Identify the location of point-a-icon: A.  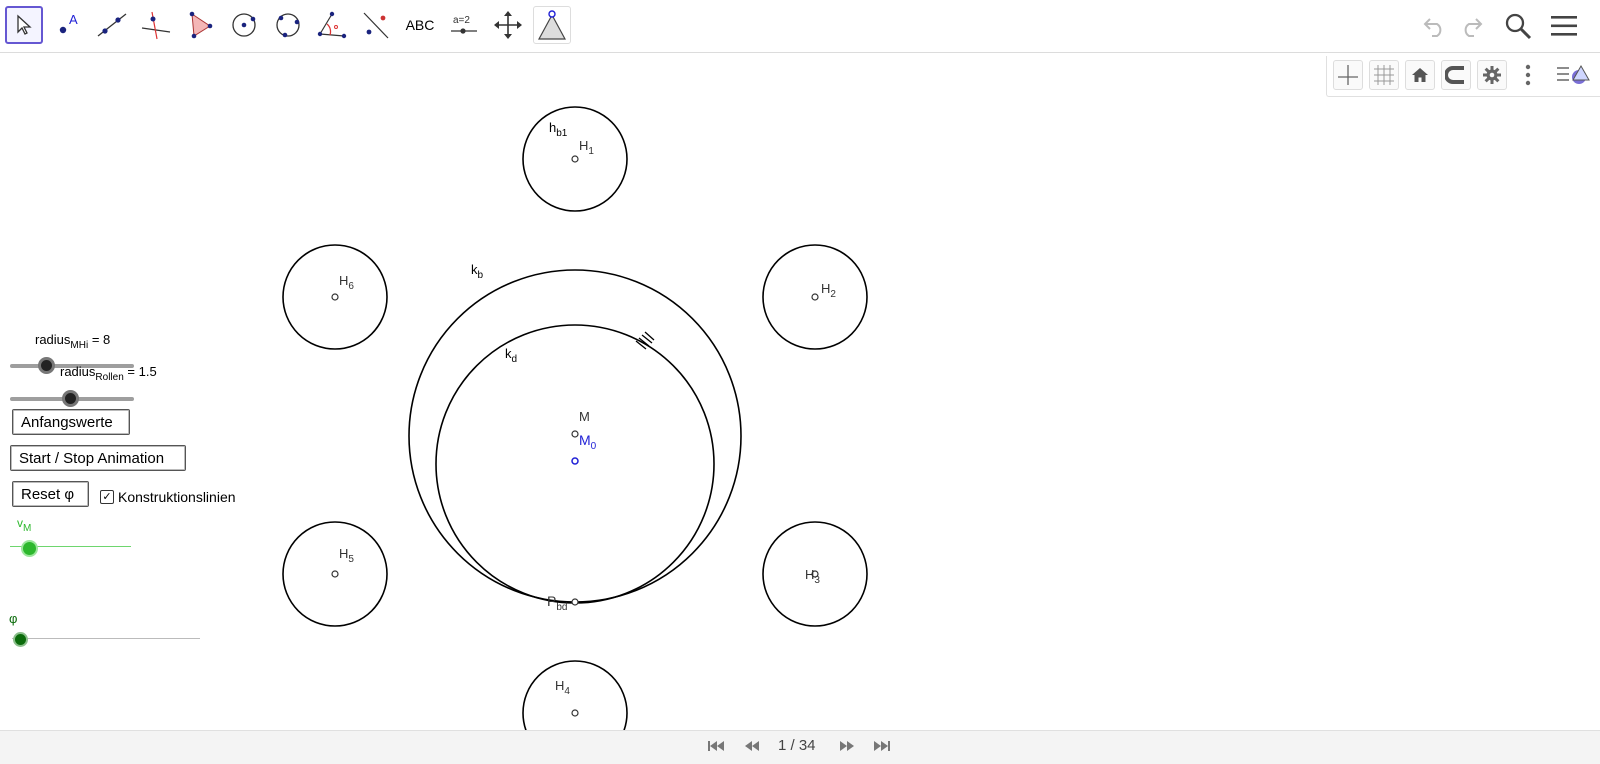
(68, 23).